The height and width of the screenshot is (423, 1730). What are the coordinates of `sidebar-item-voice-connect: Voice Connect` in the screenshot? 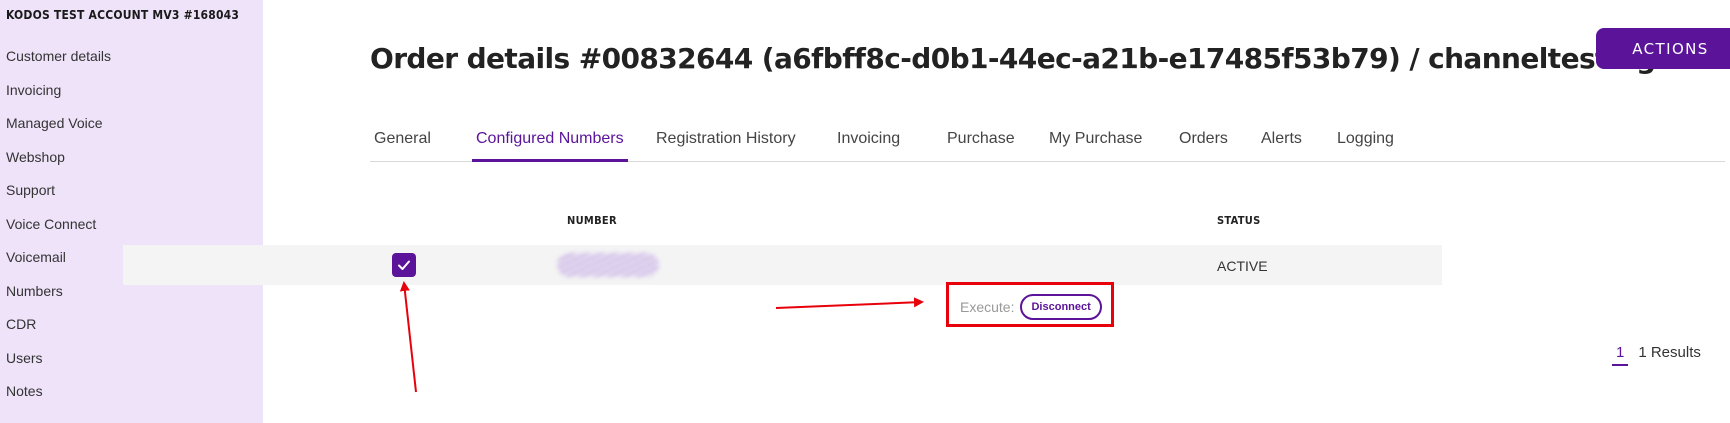 It's located at (58, 232).